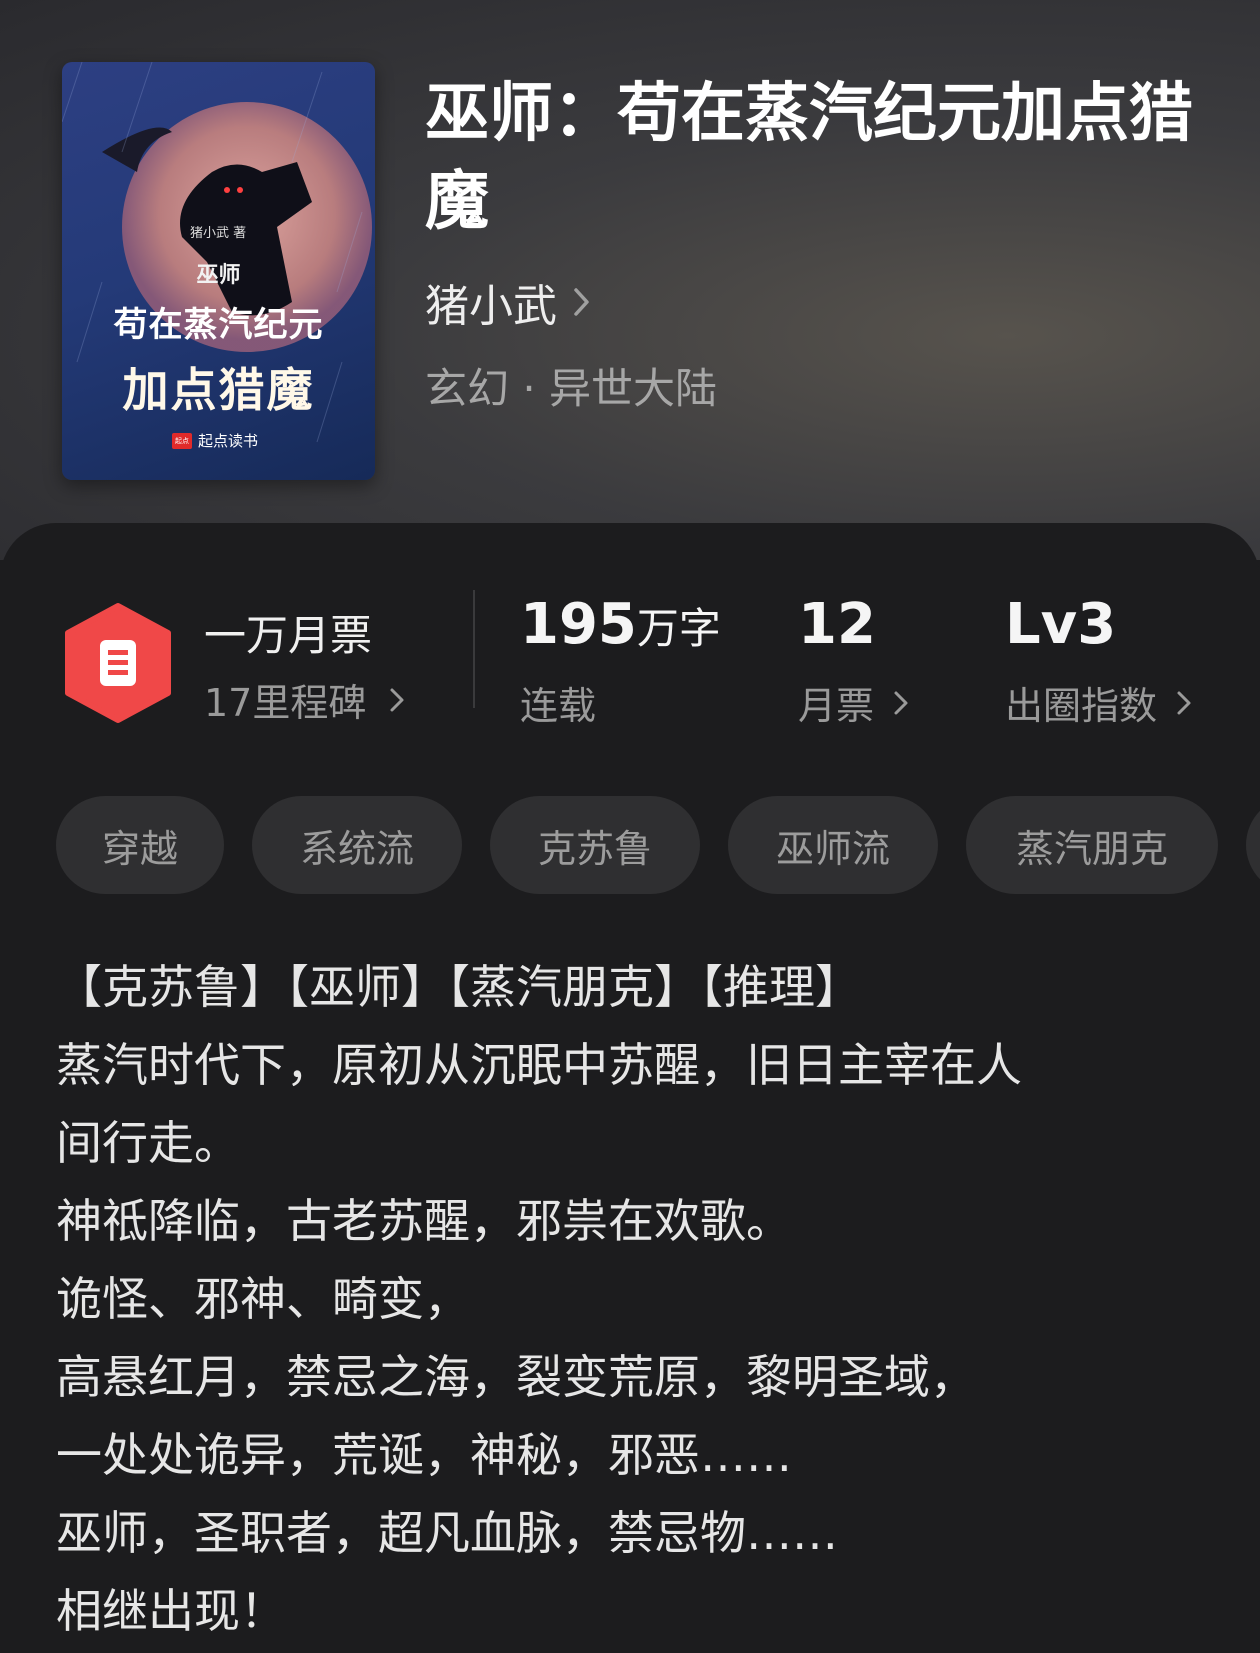 The image size is (1260, 1653). Describe the element at coordinates (833, 845) in the screenshot. I see `tag-chip: 巫师流` at that location.